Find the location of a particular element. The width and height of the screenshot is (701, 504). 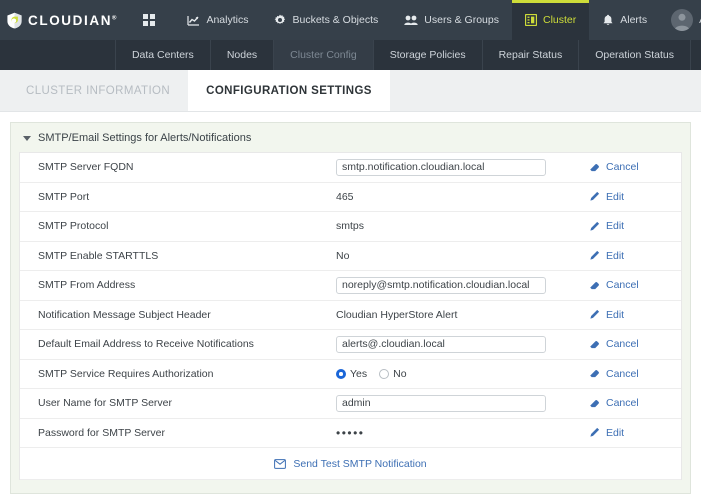

subnav-item-repair-status: Repair Status is located at coordinates (530, 55).